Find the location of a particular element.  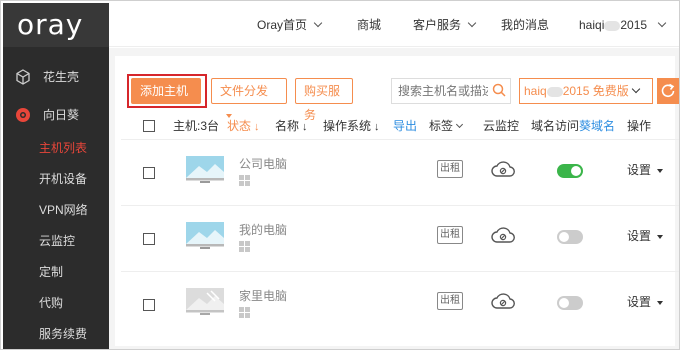

header-tags-label: 标签 is located at coordinates (441, 126).